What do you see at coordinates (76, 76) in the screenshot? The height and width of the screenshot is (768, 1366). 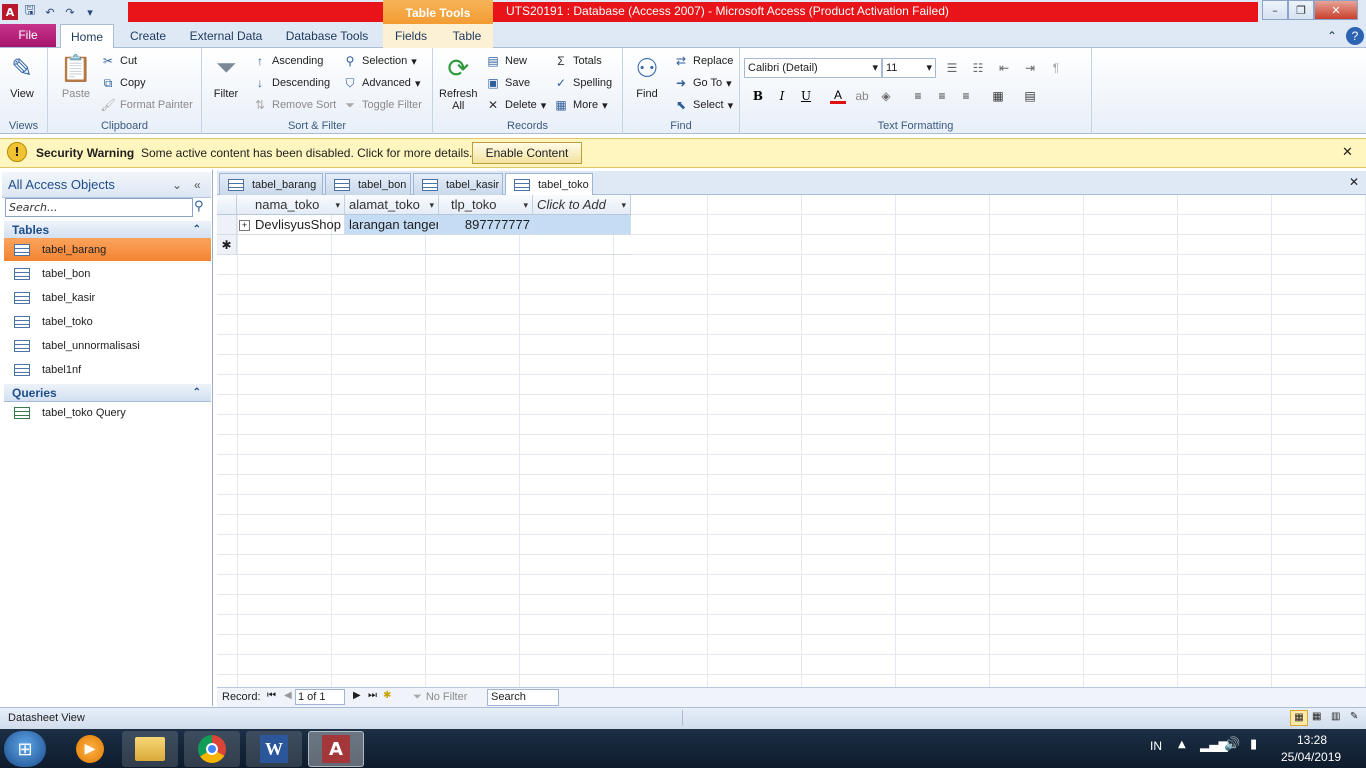 I see `paste-button: 📋 Paste` at bounding box center [76, 76].